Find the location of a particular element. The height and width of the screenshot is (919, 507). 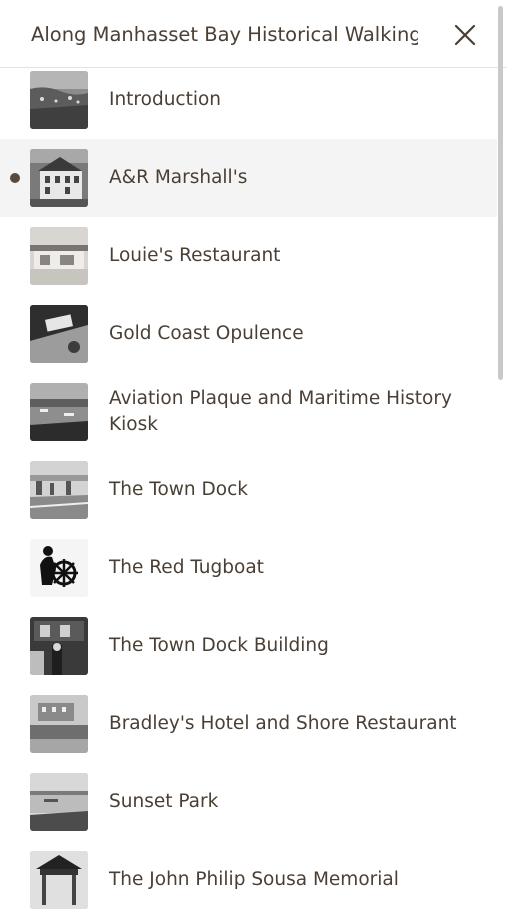

list-item: Introduction is located at coordinates (248, 100).